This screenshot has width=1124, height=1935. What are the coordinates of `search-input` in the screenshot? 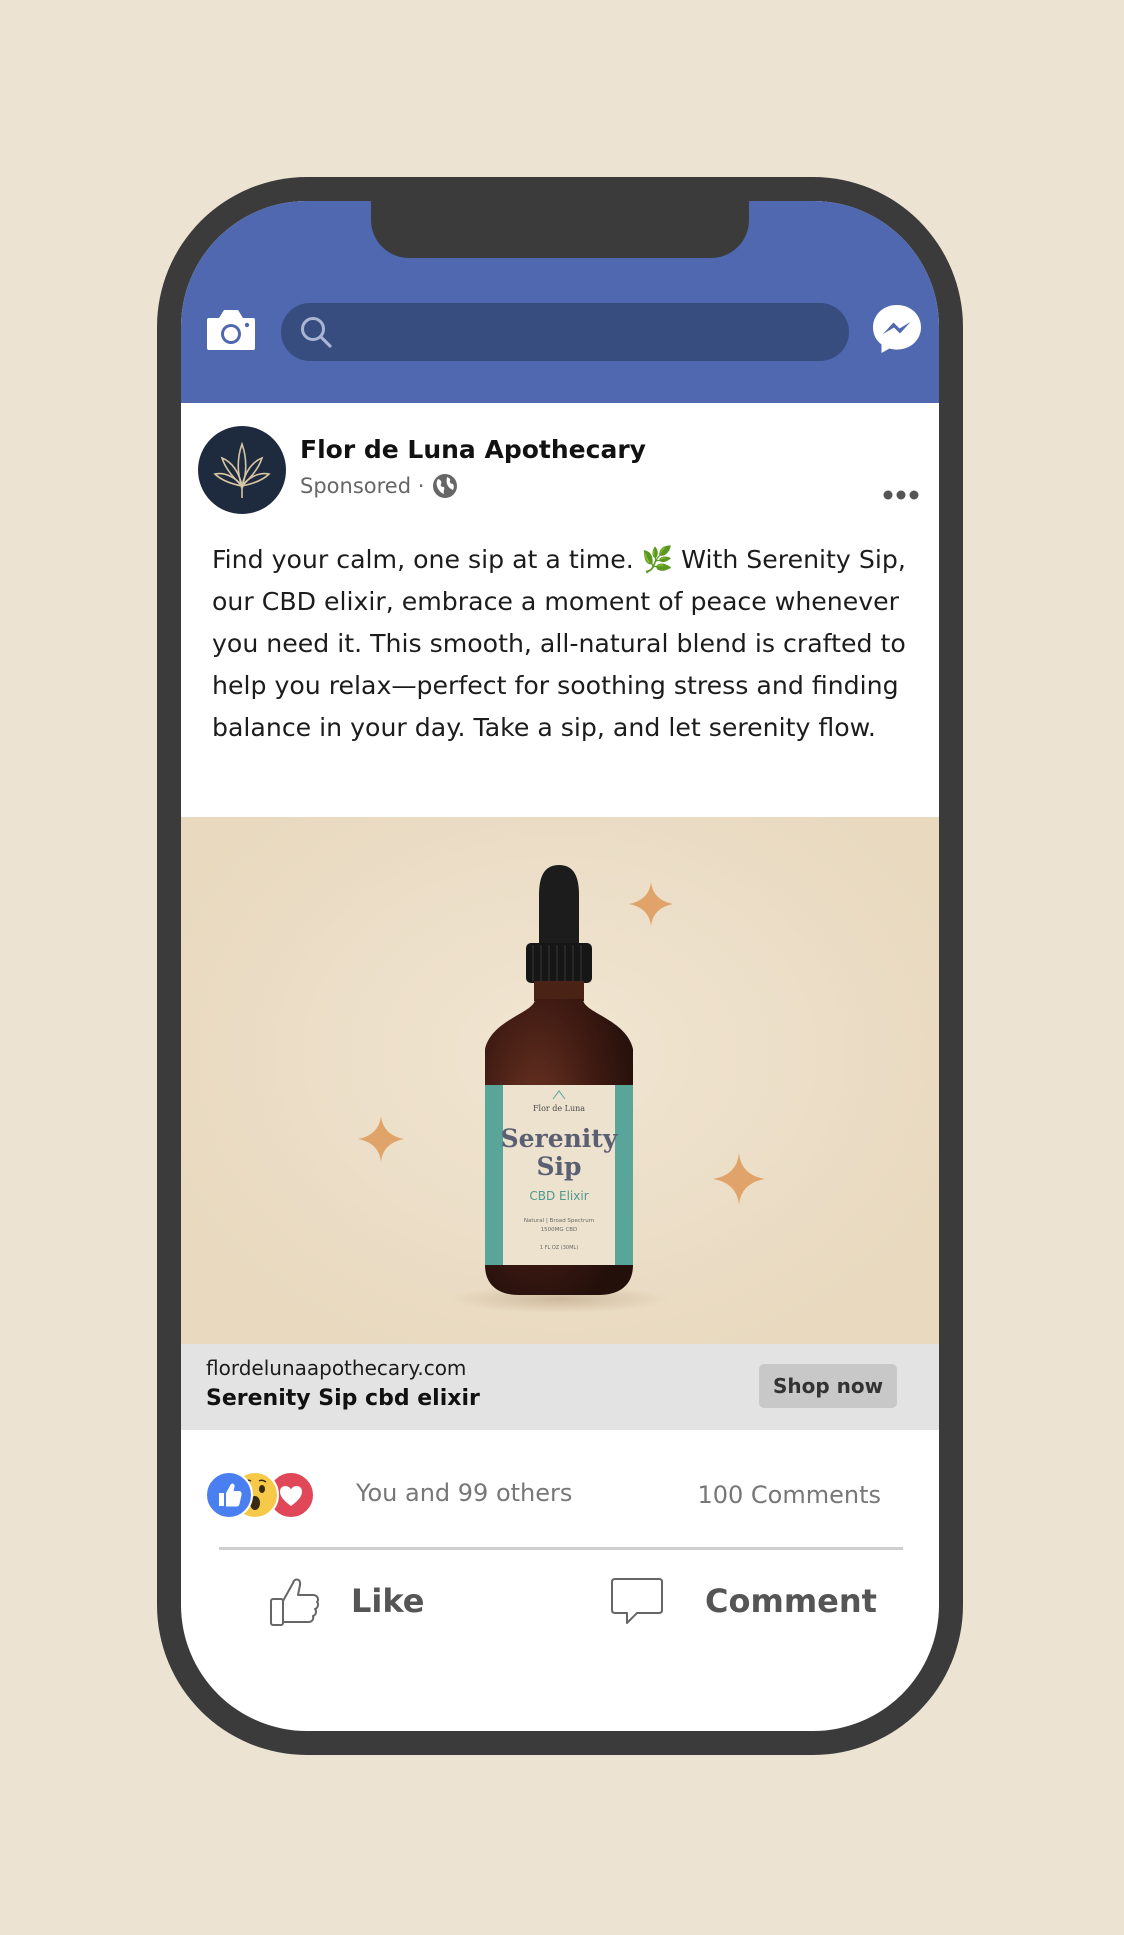 It's located at (590, 333).